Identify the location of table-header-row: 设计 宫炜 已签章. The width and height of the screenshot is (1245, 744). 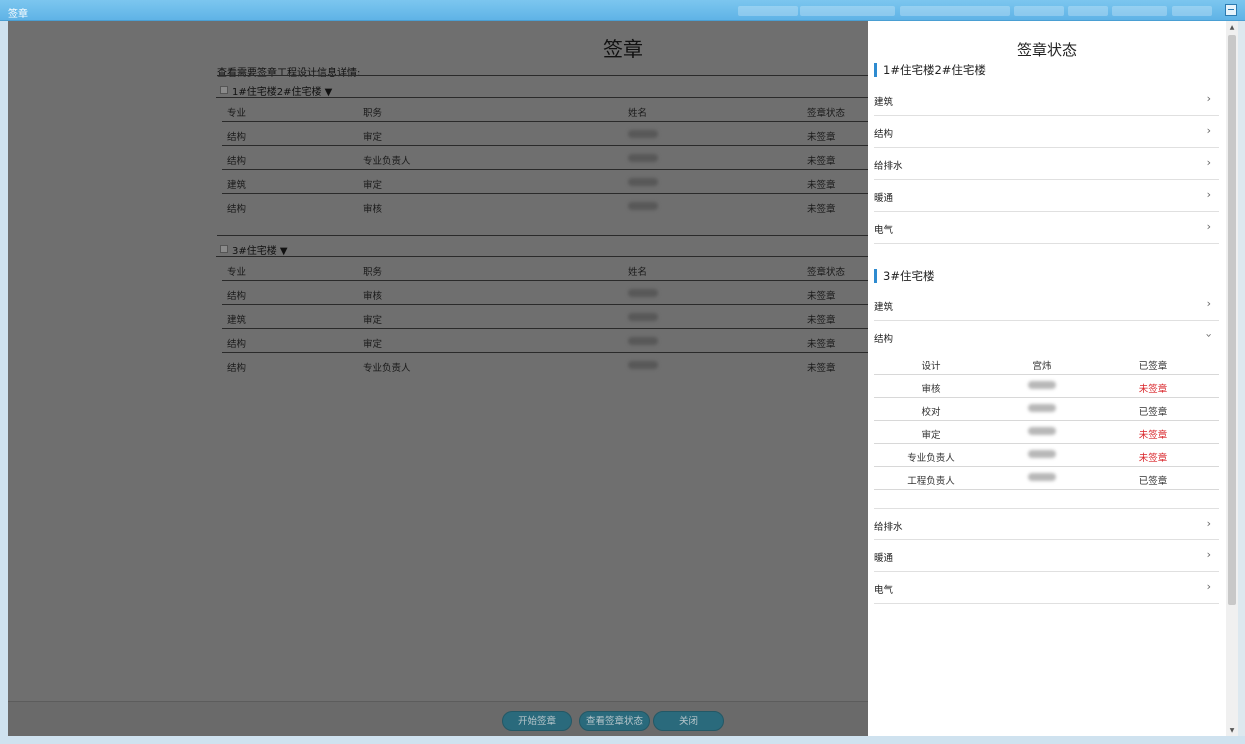
(1046, 363).